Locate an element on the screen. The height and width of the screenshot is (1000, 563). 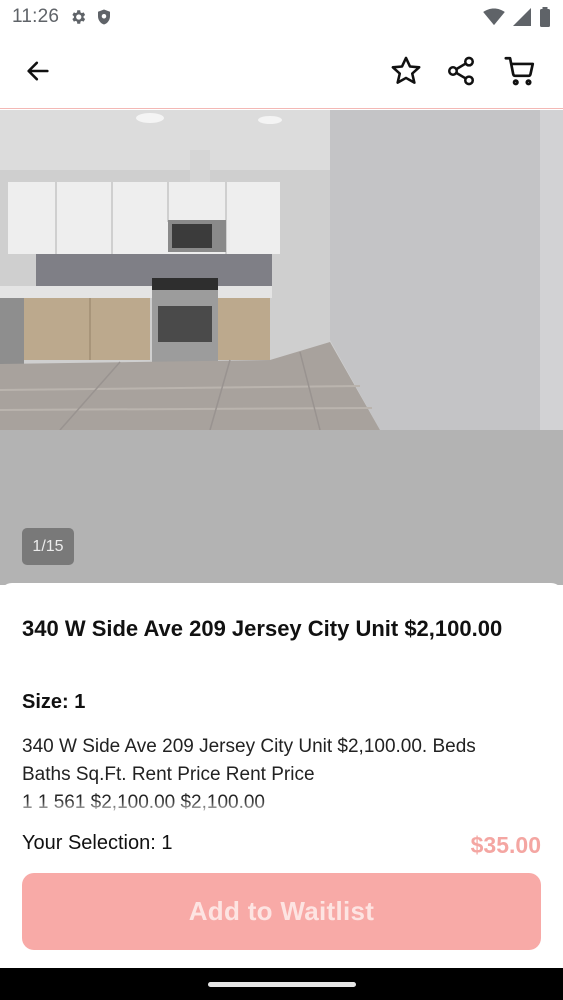
star-icon is located at coordinates (406, 70).